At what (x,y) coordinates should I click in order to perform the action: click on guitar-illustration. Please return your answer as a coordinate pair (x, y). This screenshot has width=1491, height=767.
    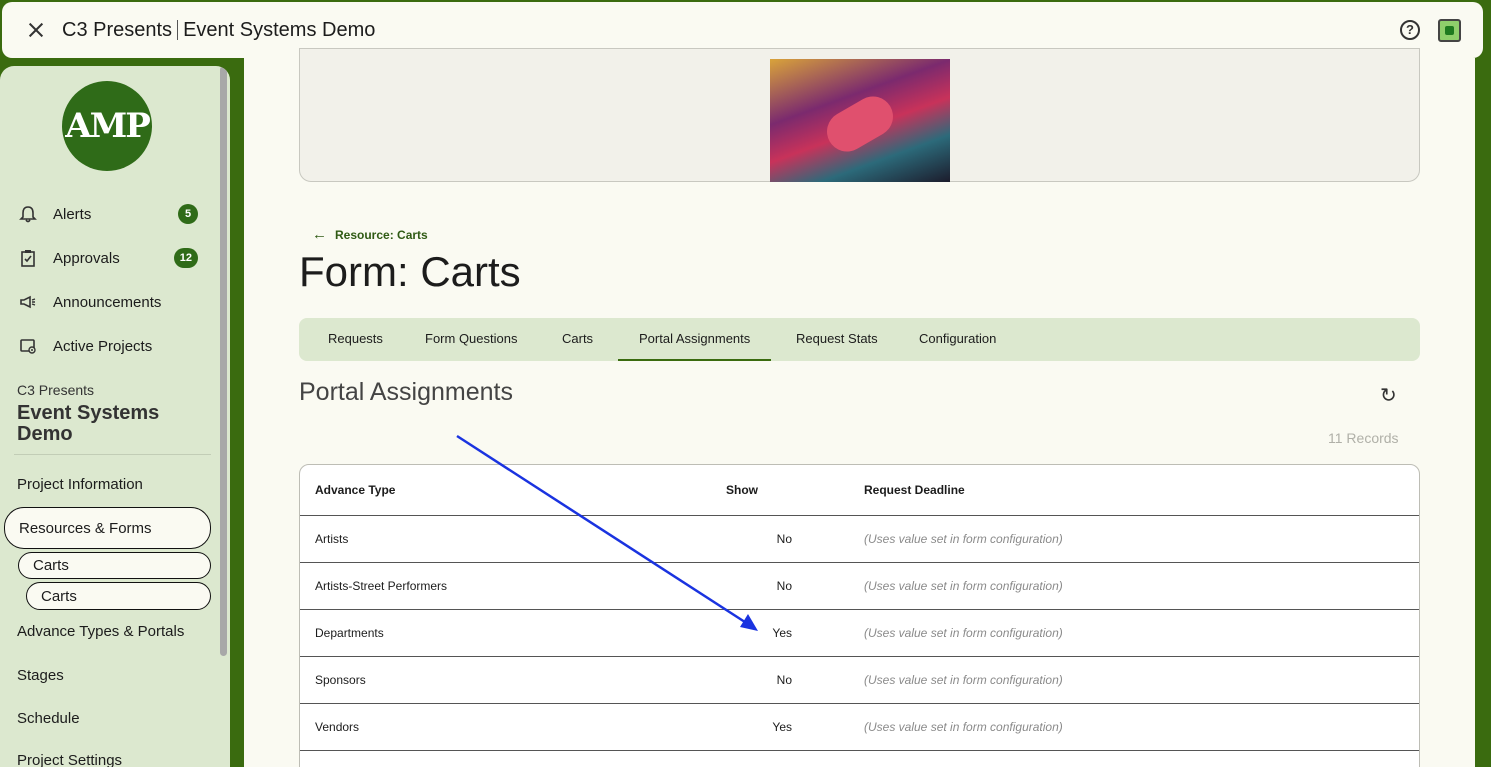
    Looking at the image, I should click on (860, 124).